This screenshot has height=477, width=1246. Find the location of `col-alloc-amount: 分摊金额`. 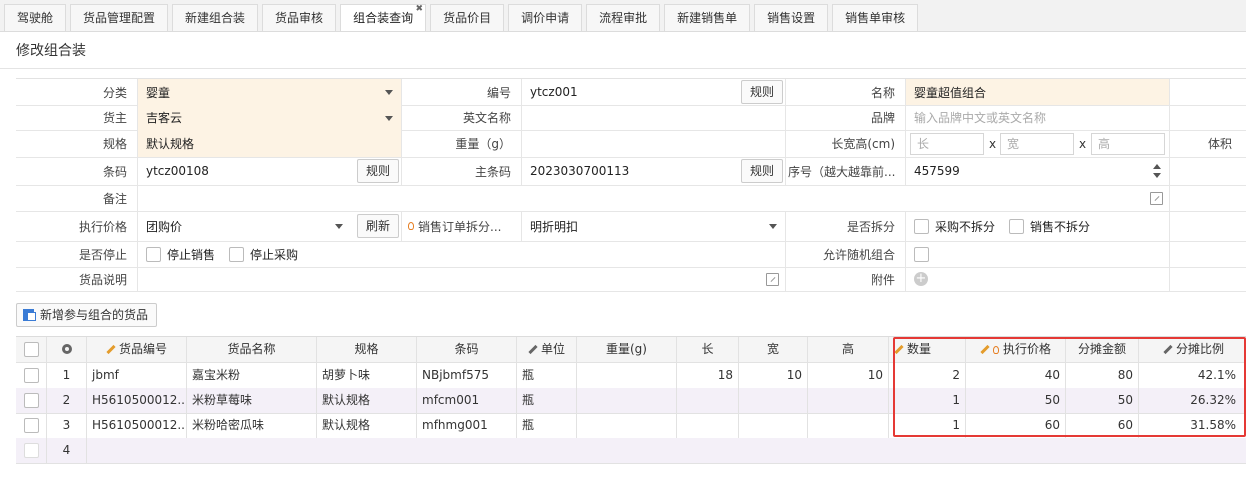

col-alloc-amount: 分摊金额 is located at coordinates (1102, 349).